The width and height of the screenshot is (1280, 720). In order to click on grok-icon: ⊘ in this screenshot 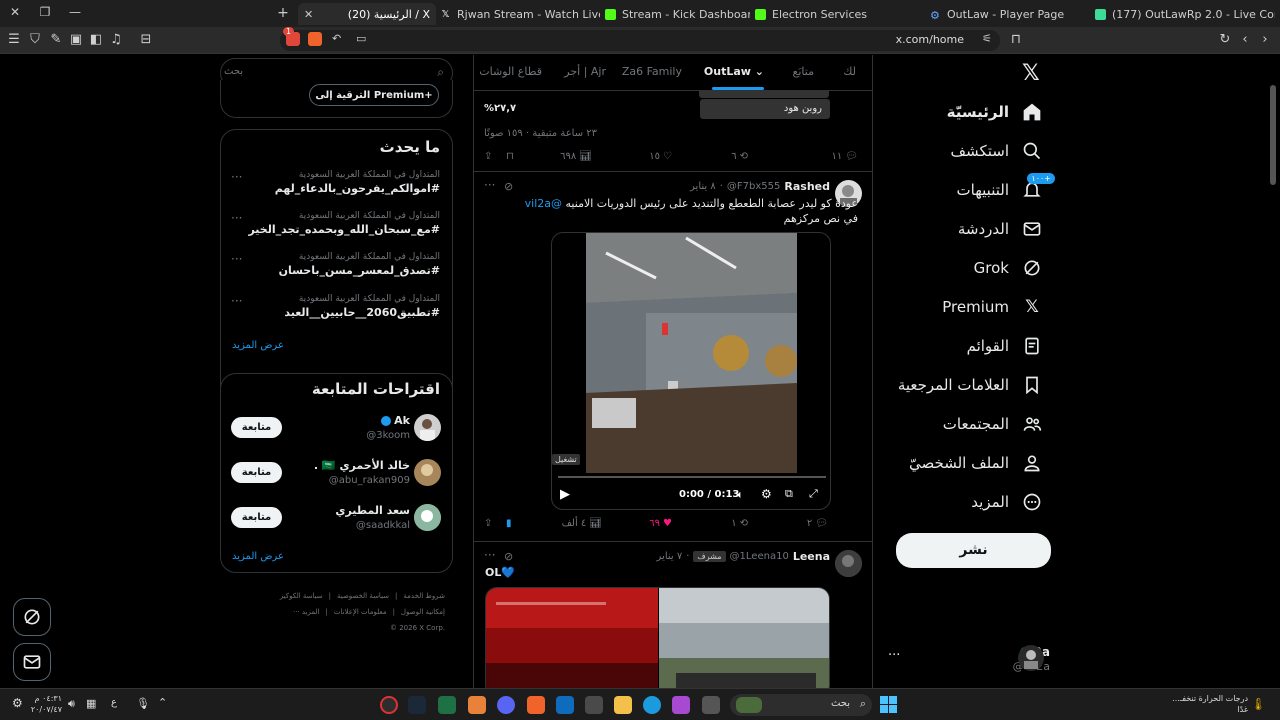, I will do `click(508, 556)`.